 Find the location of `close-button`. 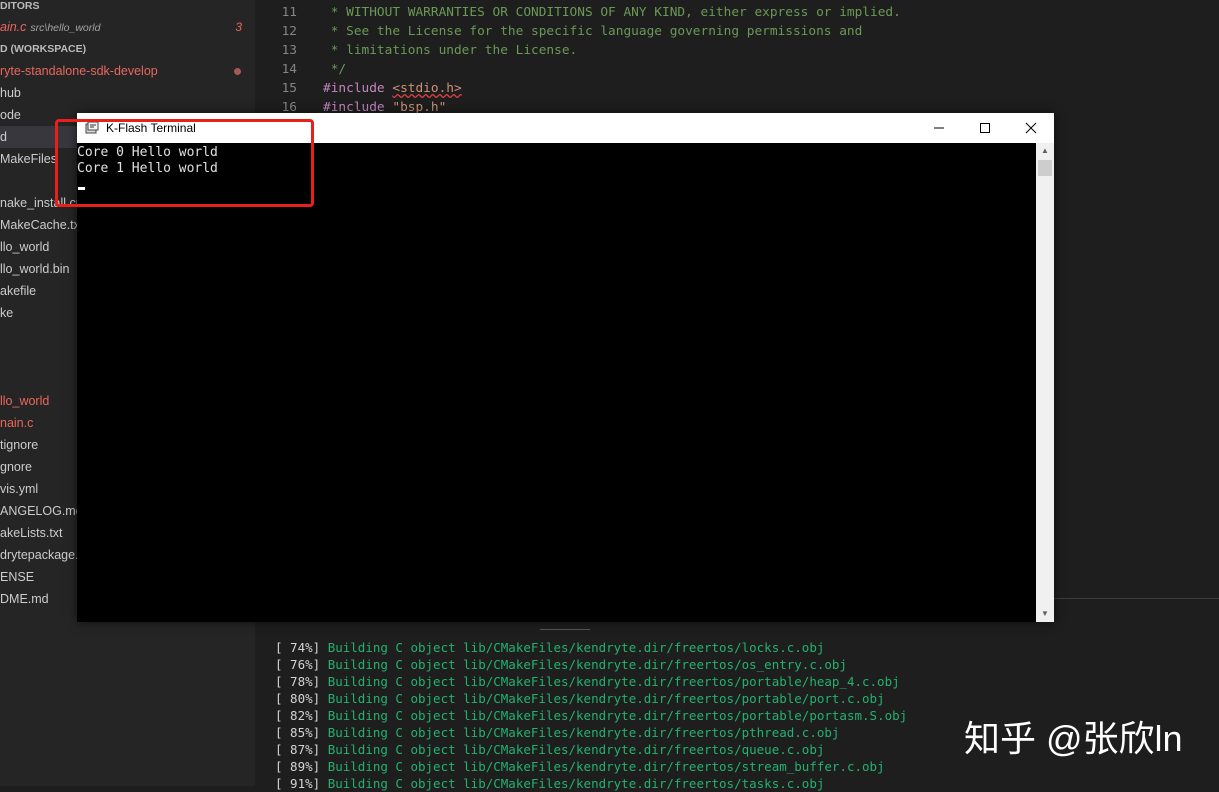

close-button is located at coordinates (1031, 128).